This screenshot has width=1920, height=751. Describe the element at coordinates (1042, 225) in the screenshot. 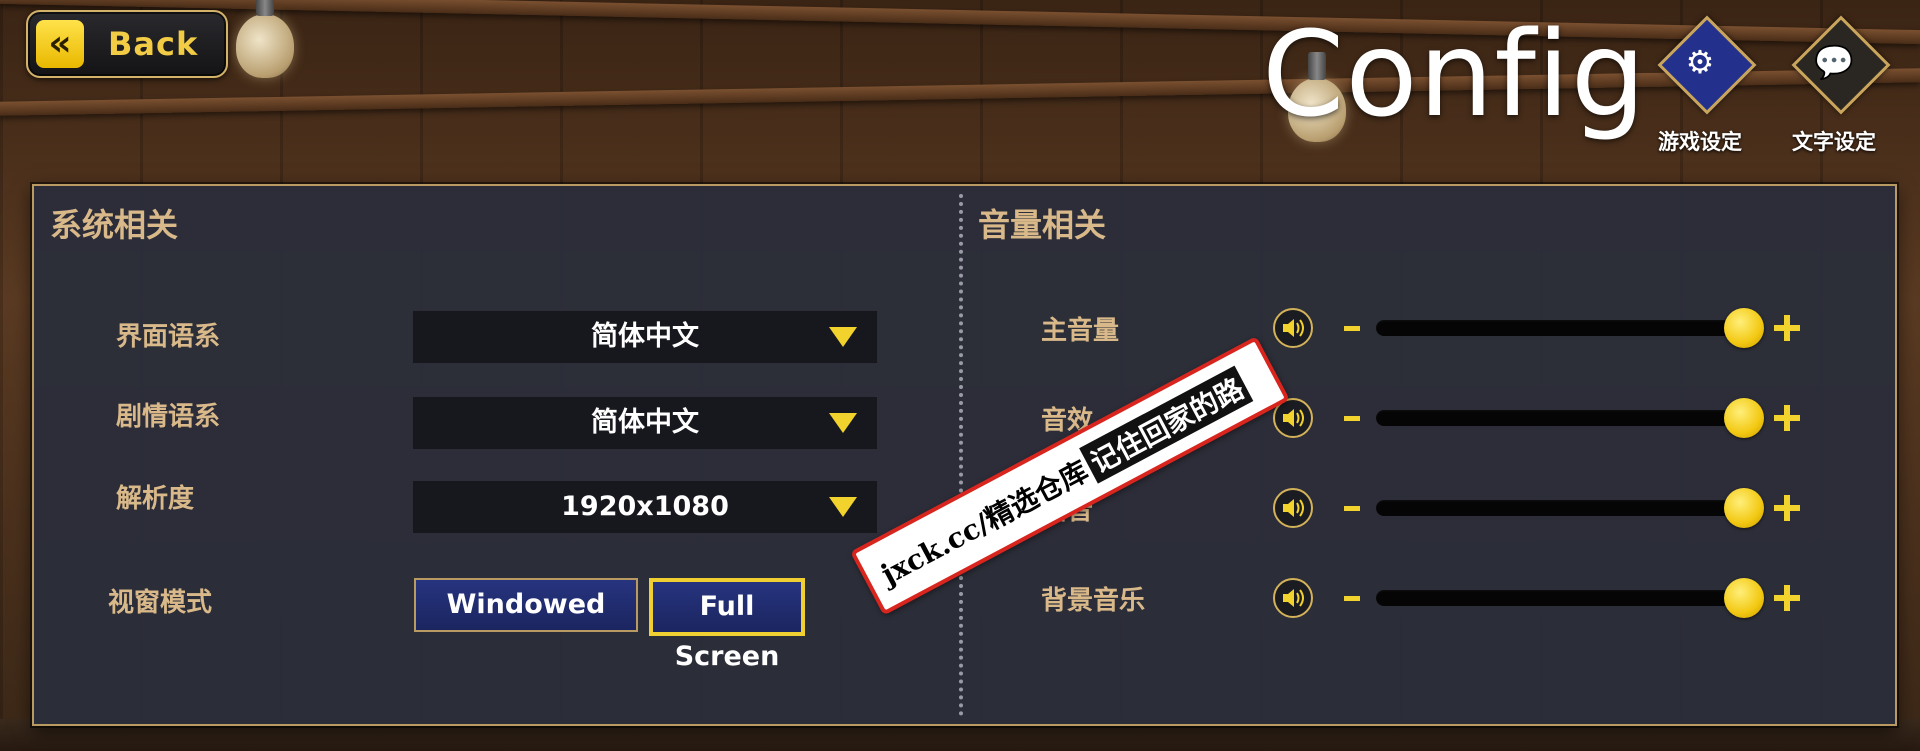

I see `volume-section-title: 音量相关` at that location.